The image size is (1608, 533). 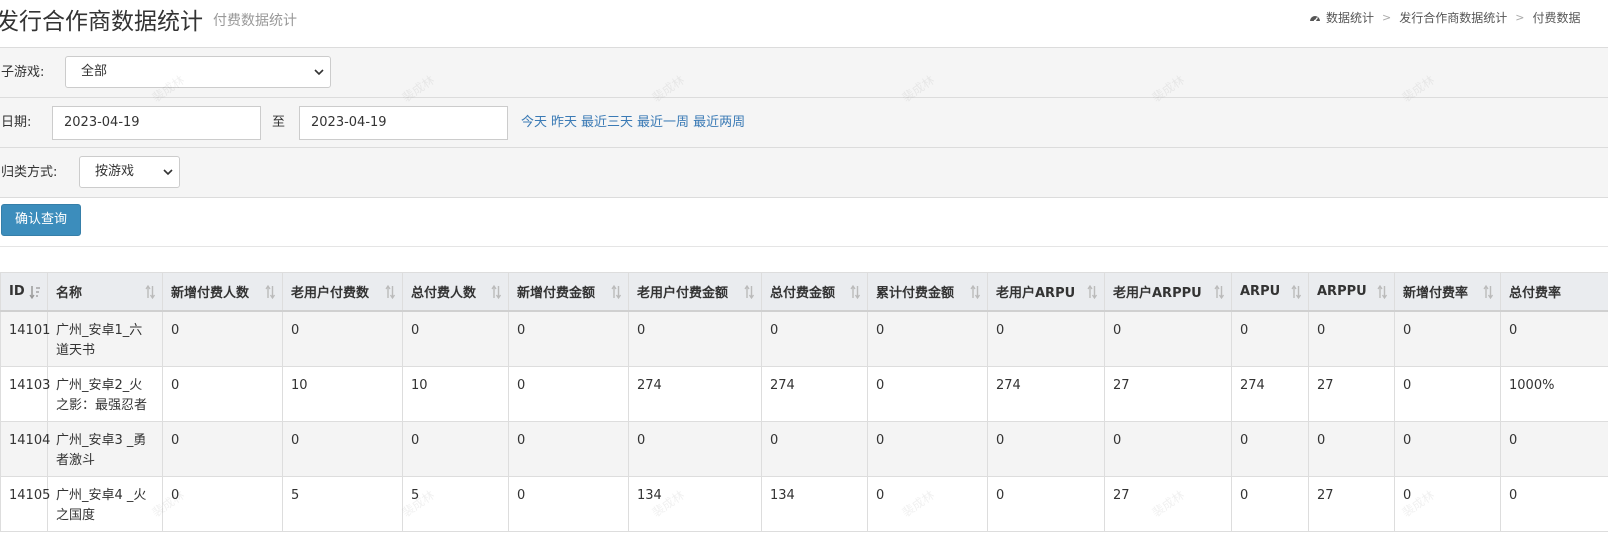 I want to click on breadcrumb-item-stats: 数据统计, so click(x=1350, y=17).